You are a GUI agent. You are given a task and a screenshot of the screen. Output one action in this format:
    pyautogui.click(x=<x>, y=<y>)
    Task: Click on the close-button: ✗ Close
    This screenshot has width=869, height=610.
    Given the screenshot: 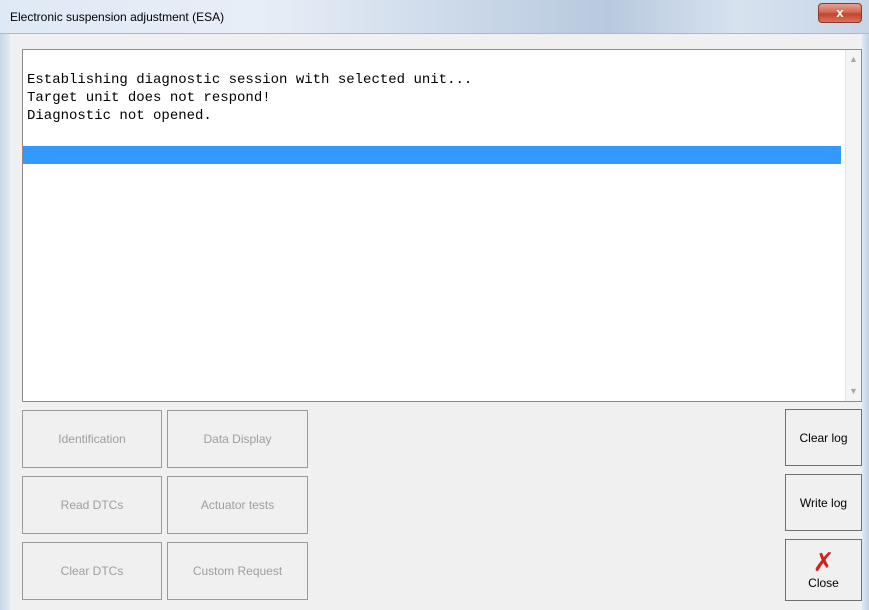 What is the action you would take?
    pyautogui.click(x=823, y=570)
    